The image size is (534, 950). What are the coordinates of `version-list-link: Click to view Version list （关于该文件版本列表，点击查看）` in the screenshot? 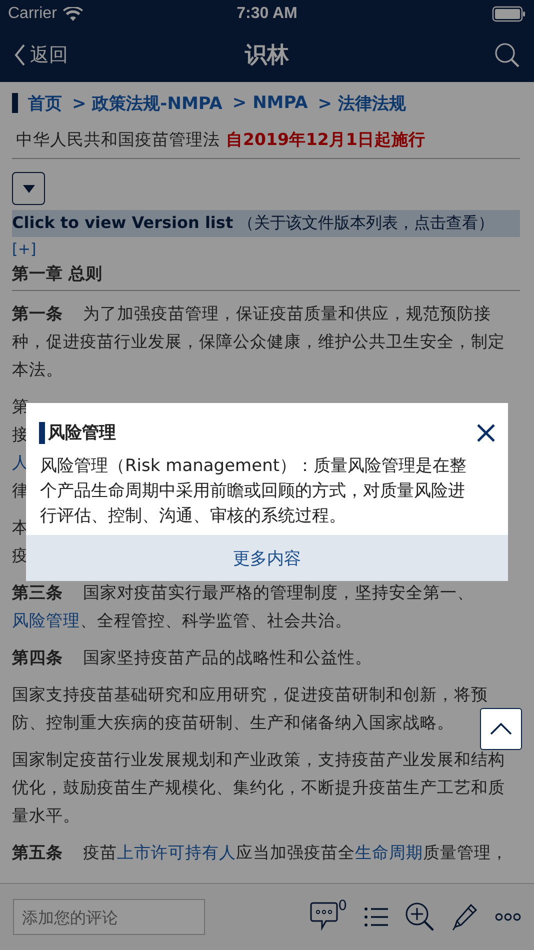 It's located at (266, 223).